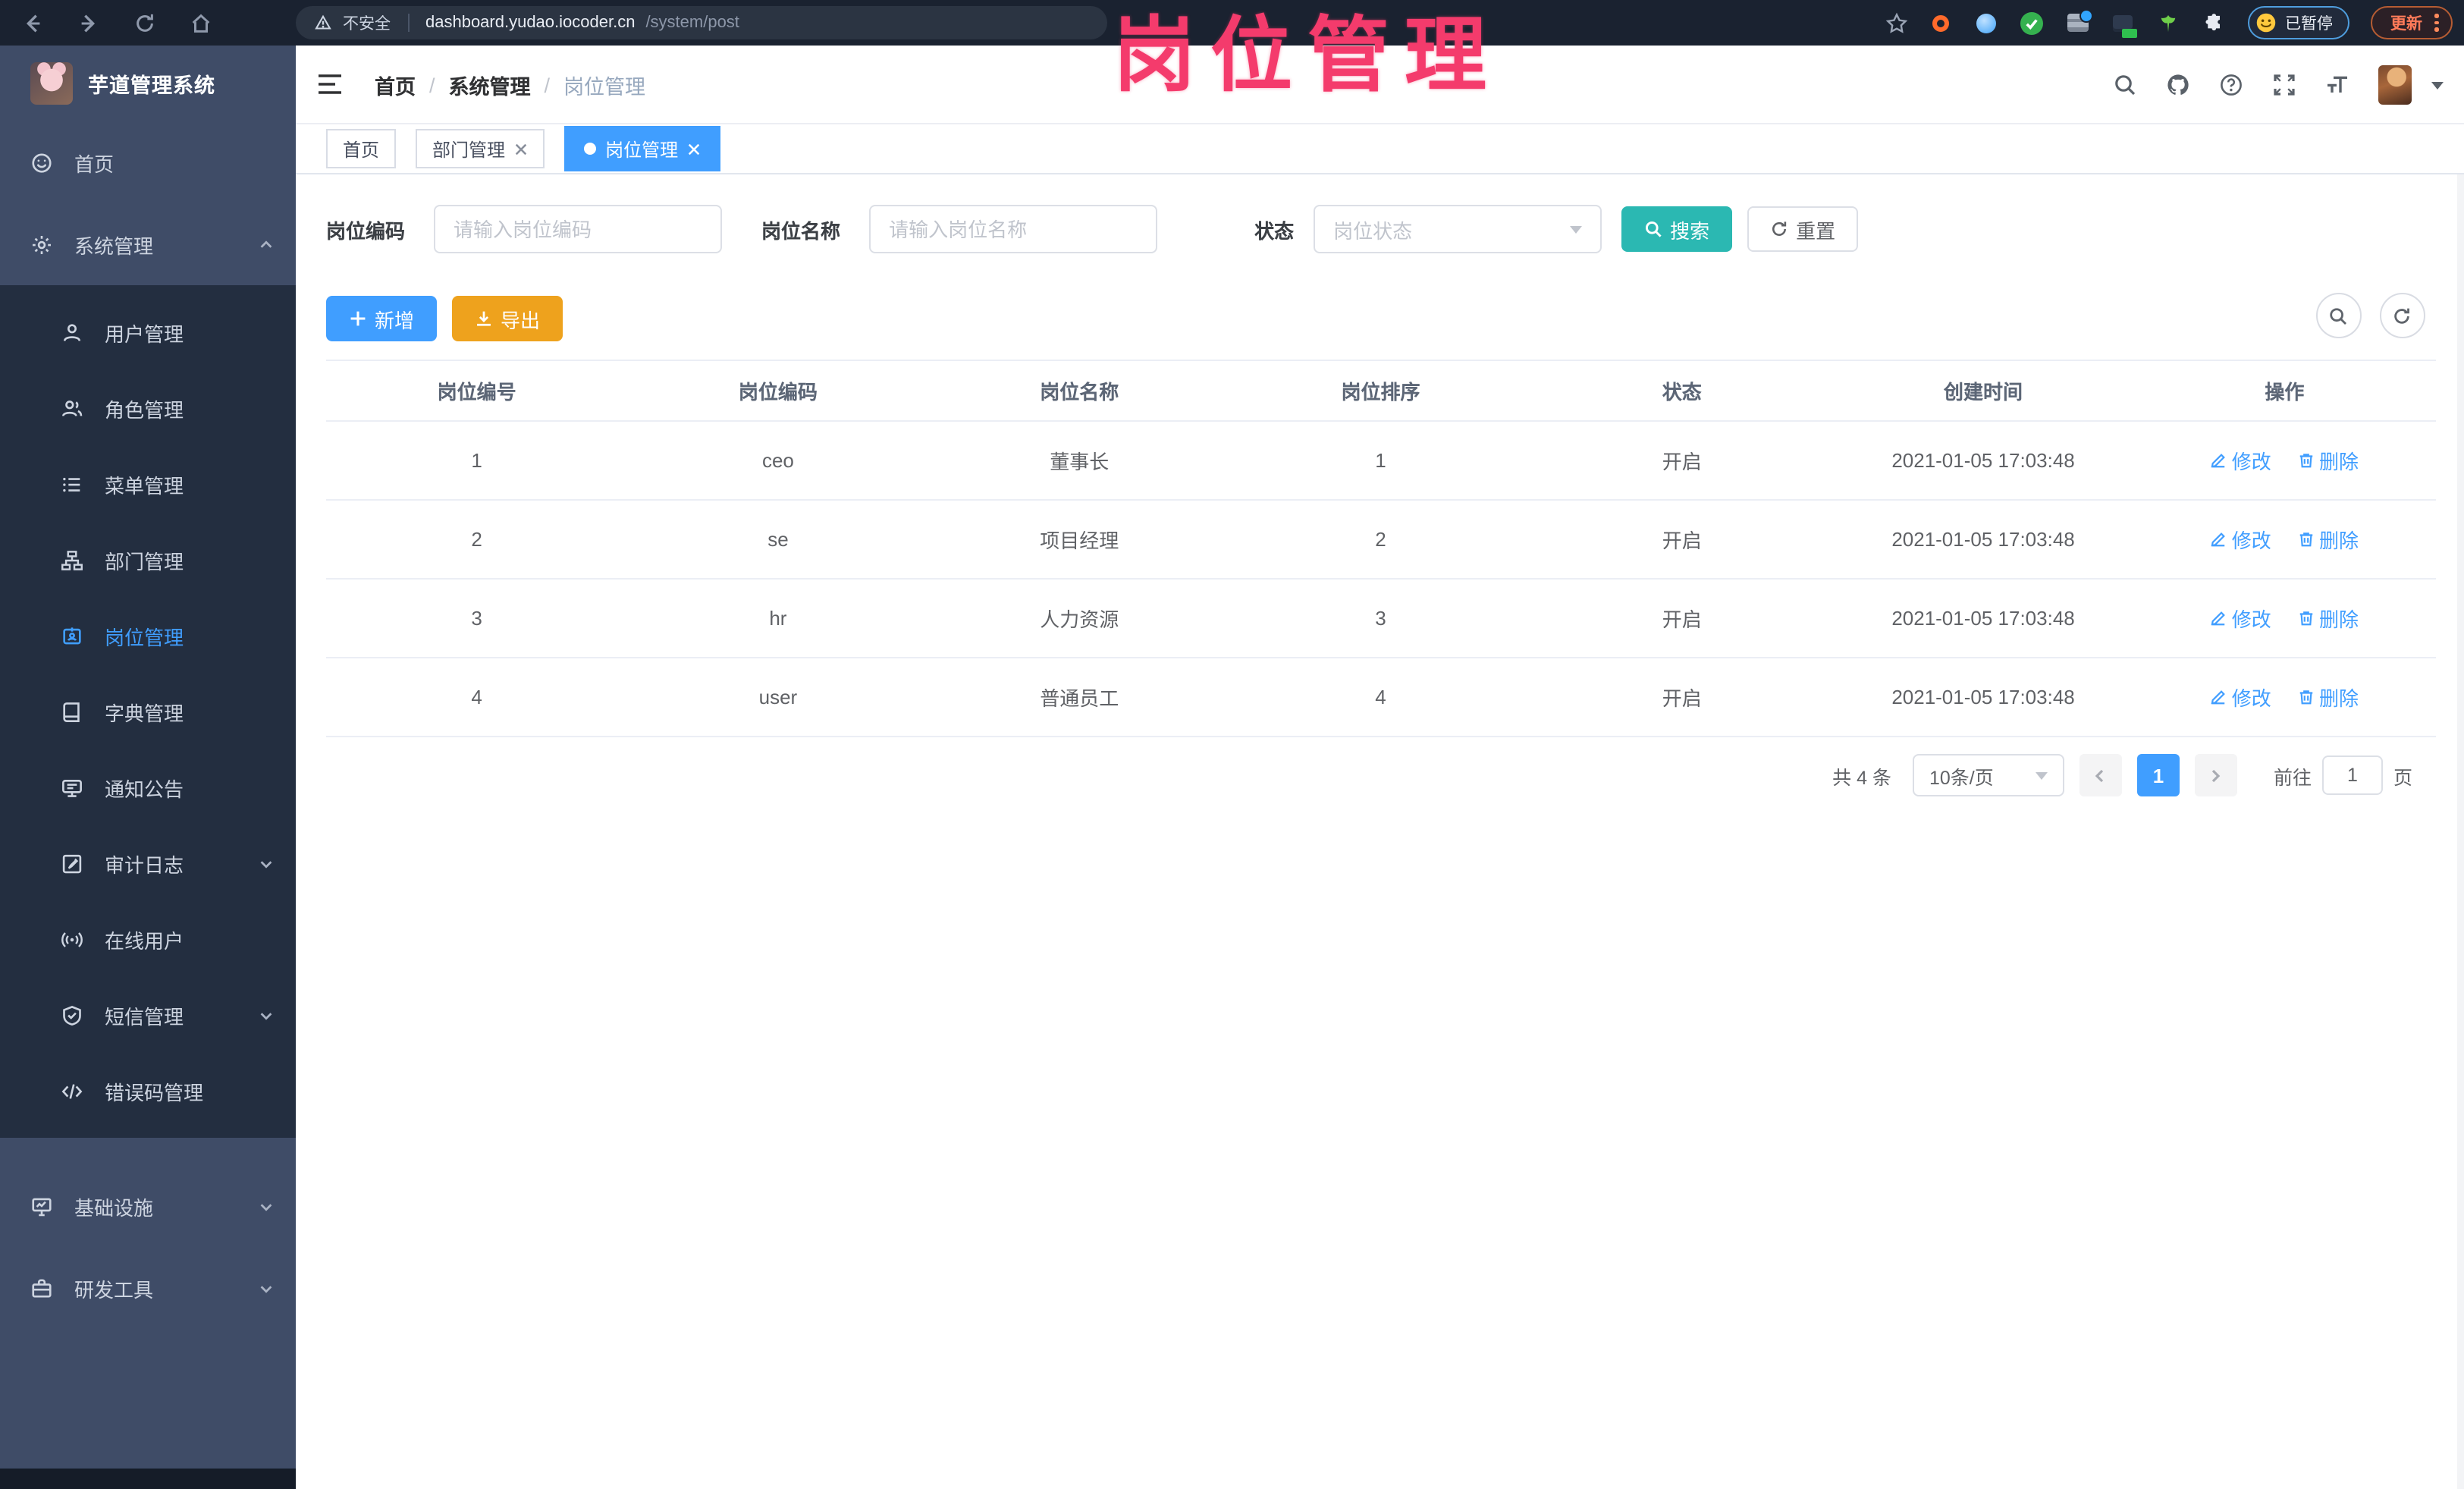  What do you see at coordinates (2032, 23) in the screenshot?
I see `extension-check-icon` at bounding box center [2032, 23].